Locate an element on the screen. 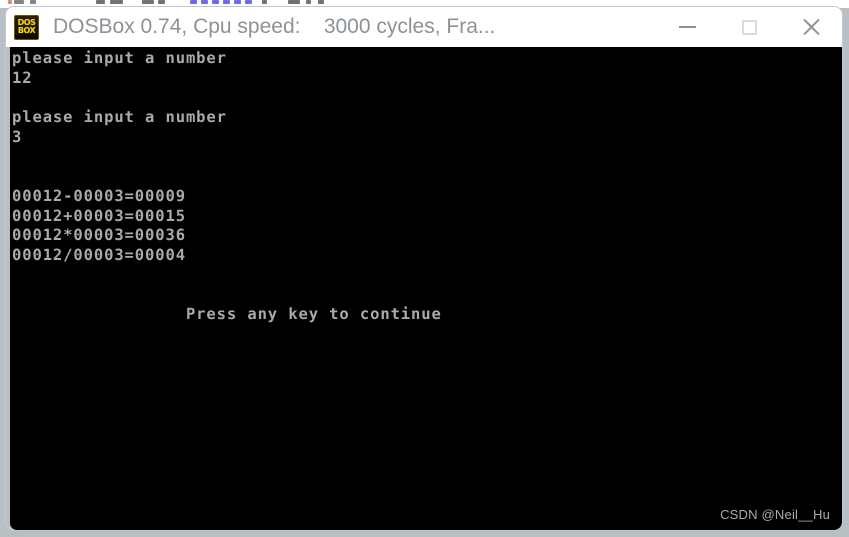 The image size is (849, 537). minimize-button is located at coordinates (687, 27).